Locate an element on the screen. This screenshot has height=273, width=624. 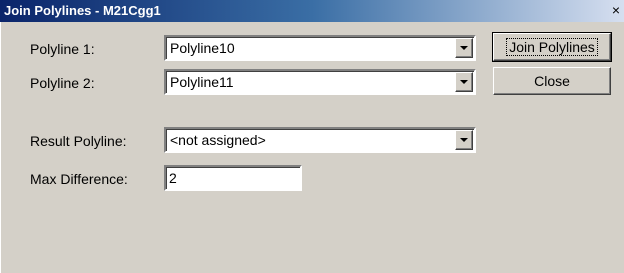
polyline1-value: Polyline10 is located at coordinates (202, 48).